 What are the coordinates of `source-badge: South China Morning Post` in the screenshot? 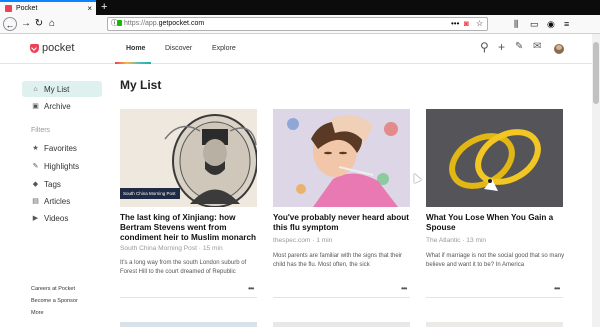 It's located at (150, 193).